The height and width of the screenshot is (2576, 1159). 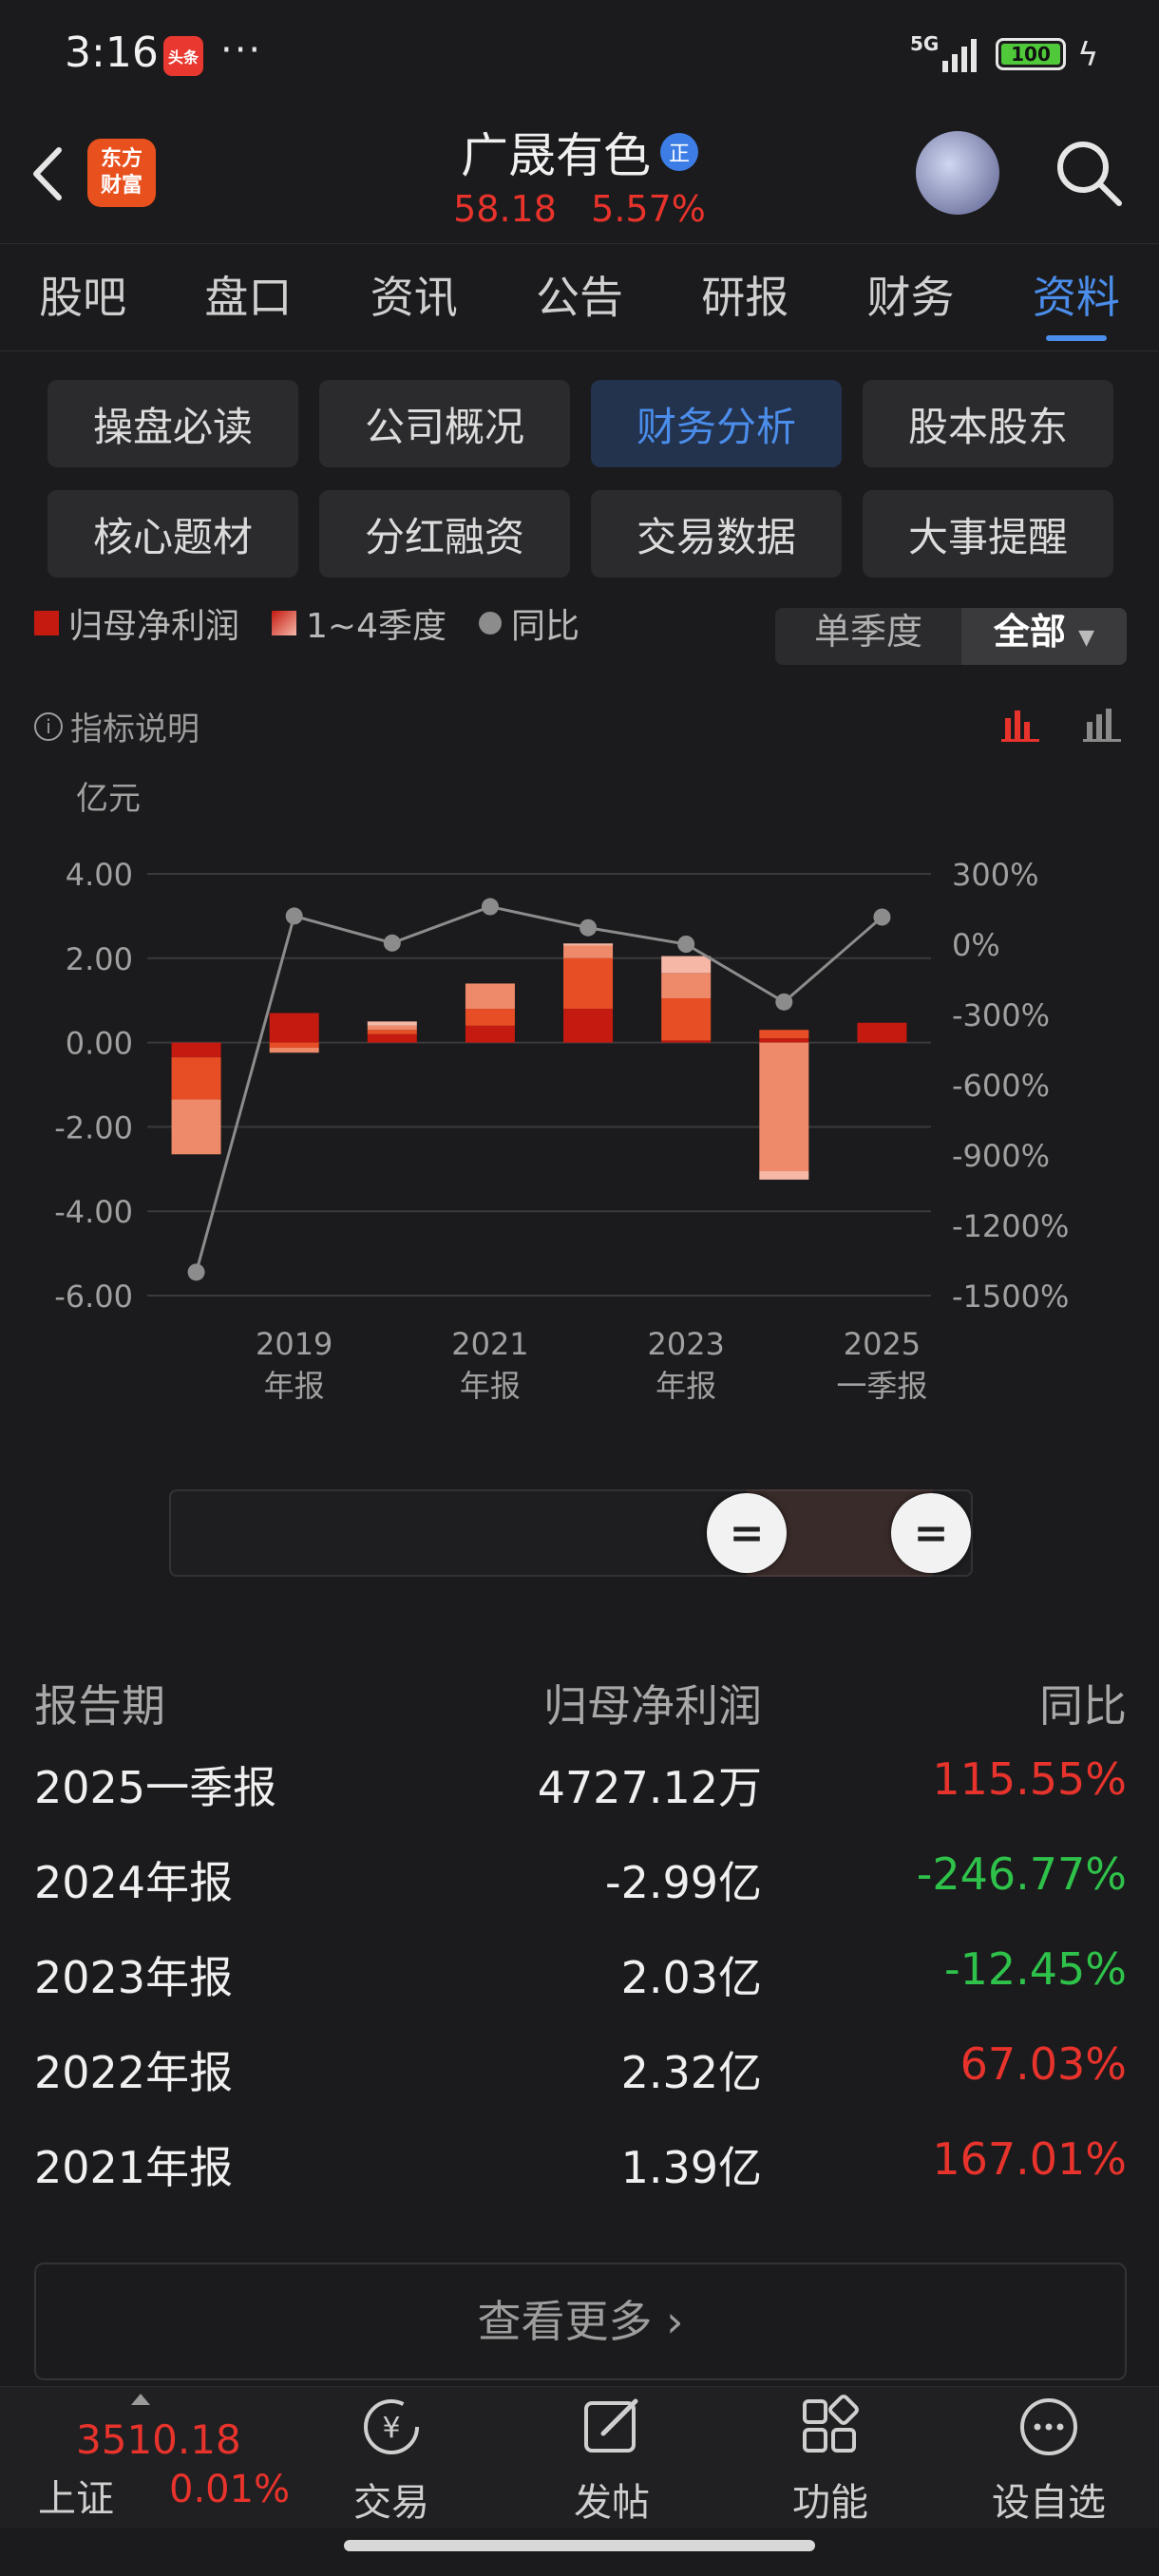 What do you see at coordinates (580, 2321) in the screenshot?
I see `view-more-button: 查看更多 ›` at bounding box center [580, 2321].